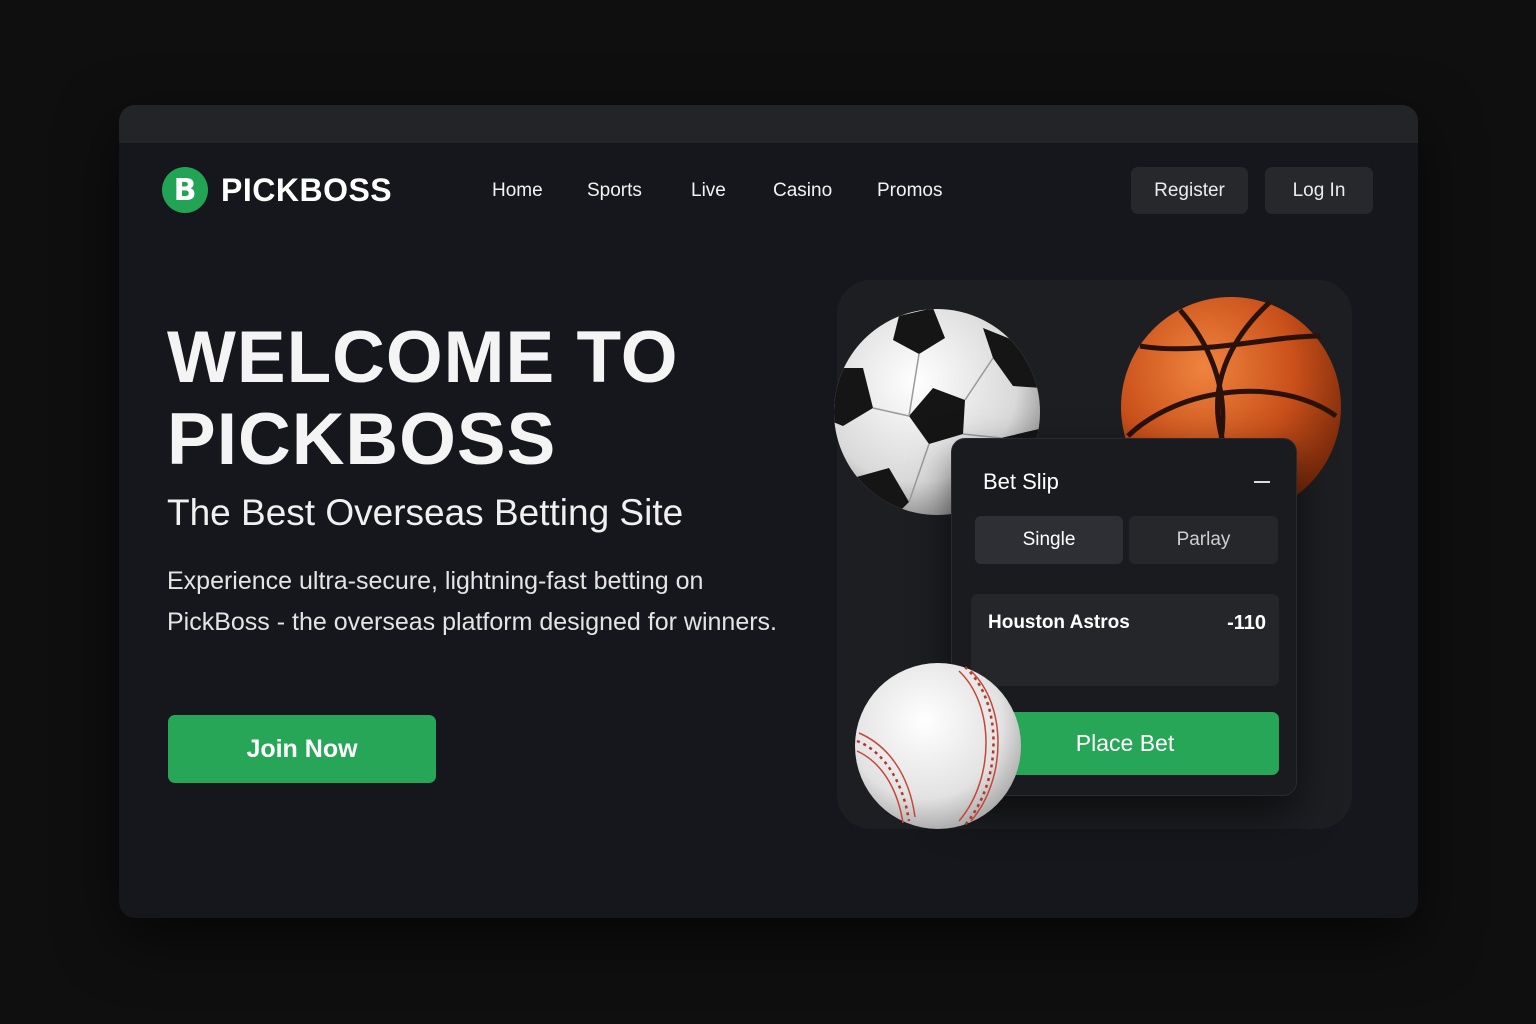 The width and height of the screenshot is (1536, 1024). Describe the element at coordinates (1319, 190) in the screenshot. I see `login-button: Log In` at that location.